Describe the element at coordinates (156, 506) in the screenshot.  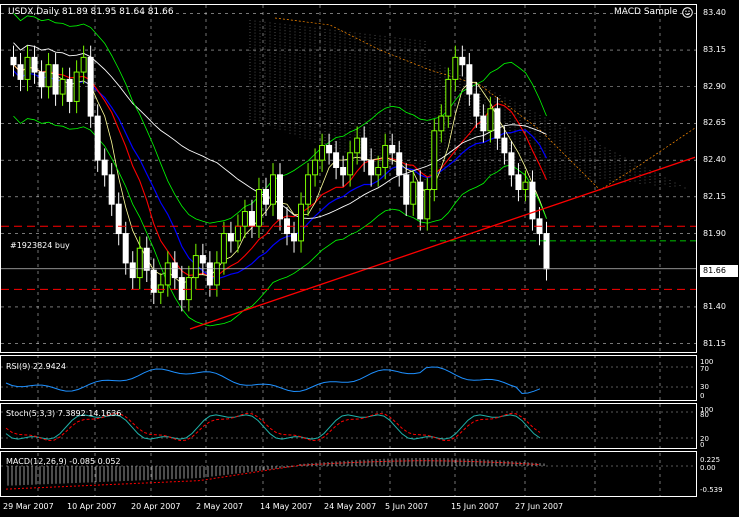
I see `date-tick-label: 20 Apr 2007` at that location.